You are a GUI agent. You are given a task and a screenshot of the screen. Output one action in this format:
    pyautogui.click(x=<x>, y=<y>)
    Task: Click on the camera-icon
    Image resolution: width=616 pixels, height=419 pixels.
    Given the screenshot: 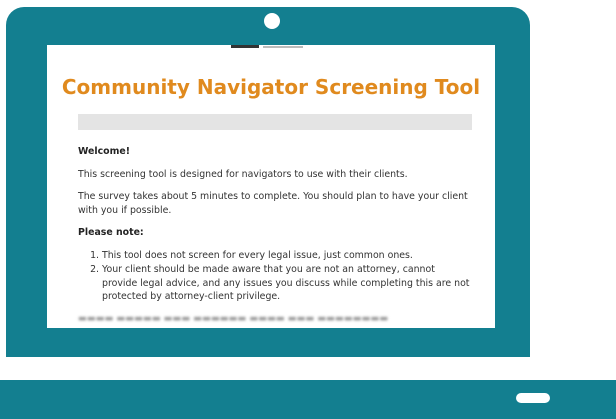 What is the action you would take?
    pyautogui.click(x=272, y=21)
    